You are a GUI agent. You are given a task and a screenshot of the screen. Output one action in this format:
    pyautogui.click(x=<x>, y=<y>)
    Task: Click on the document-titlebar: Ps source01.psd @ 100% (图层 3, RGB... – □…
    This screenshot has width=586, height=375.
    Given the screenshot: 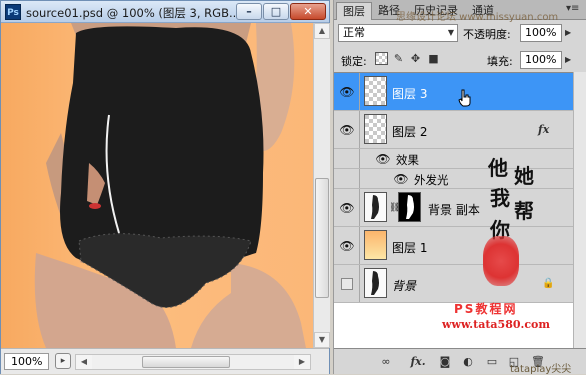 What is the action you would take?
    pyautogui.click(x=165, y=12)
    